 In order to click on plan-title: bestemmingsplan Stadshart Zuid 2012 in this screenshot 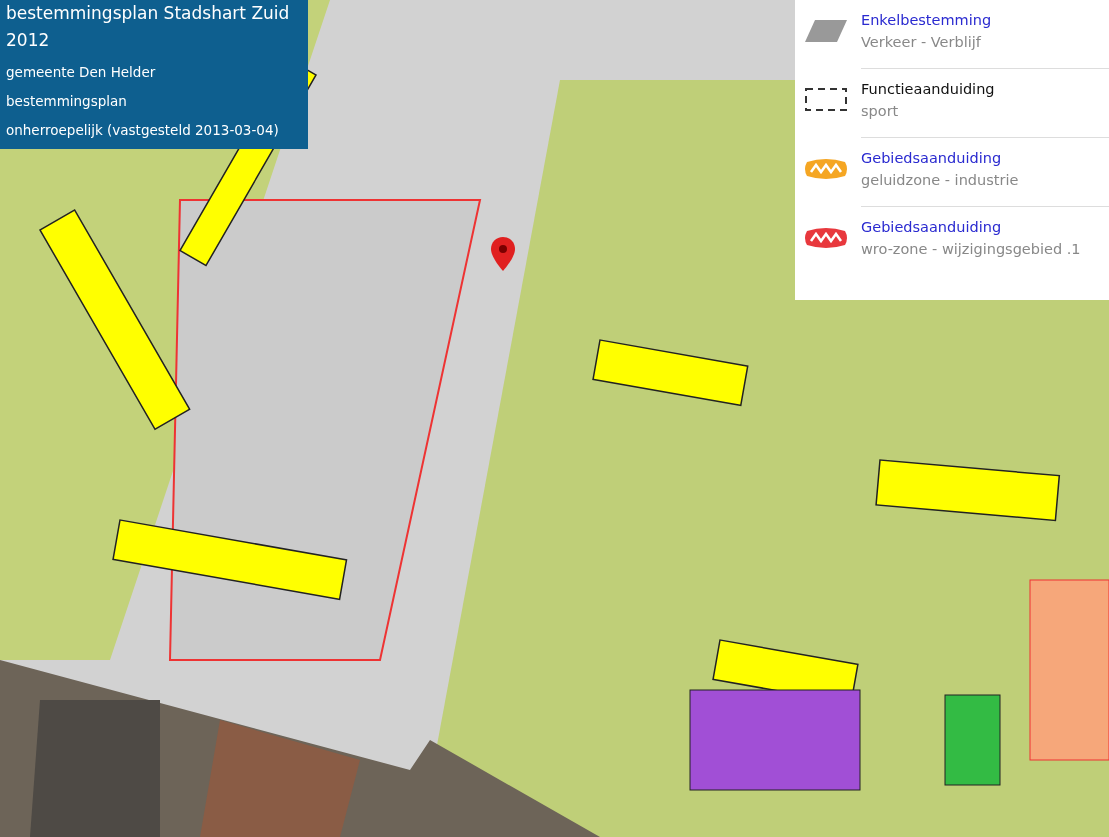, I will do `click(148, 27)`.